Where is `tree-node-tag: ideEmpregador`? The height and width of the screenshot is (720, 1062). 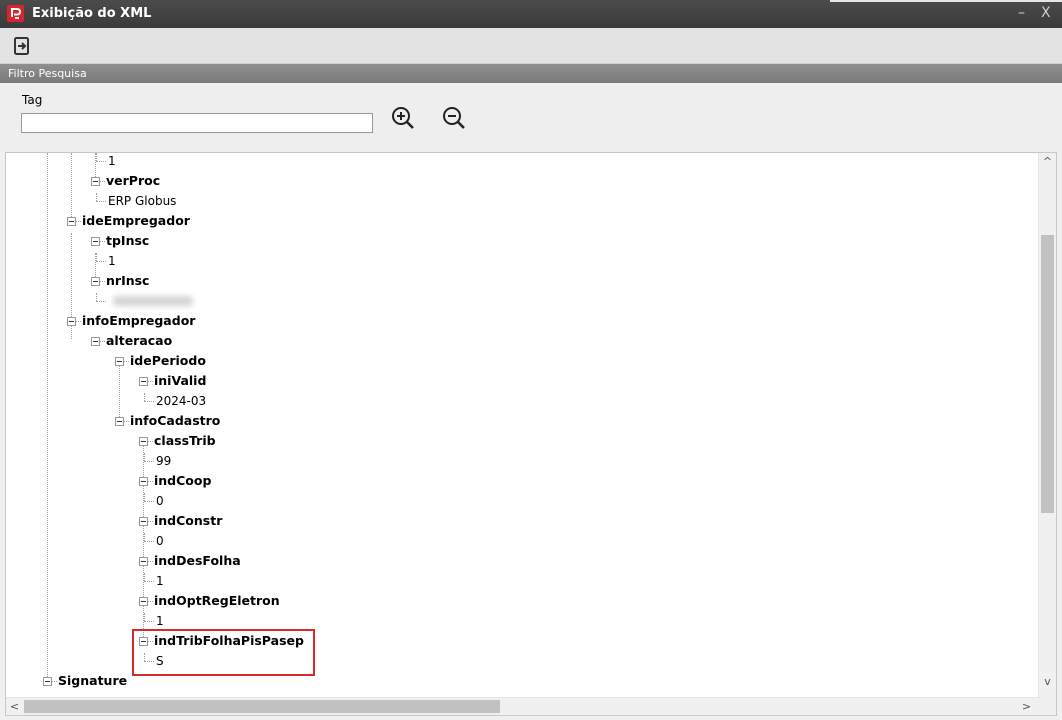
tree-node-tag: ideEmpregador is located at coordinates (136, 221).